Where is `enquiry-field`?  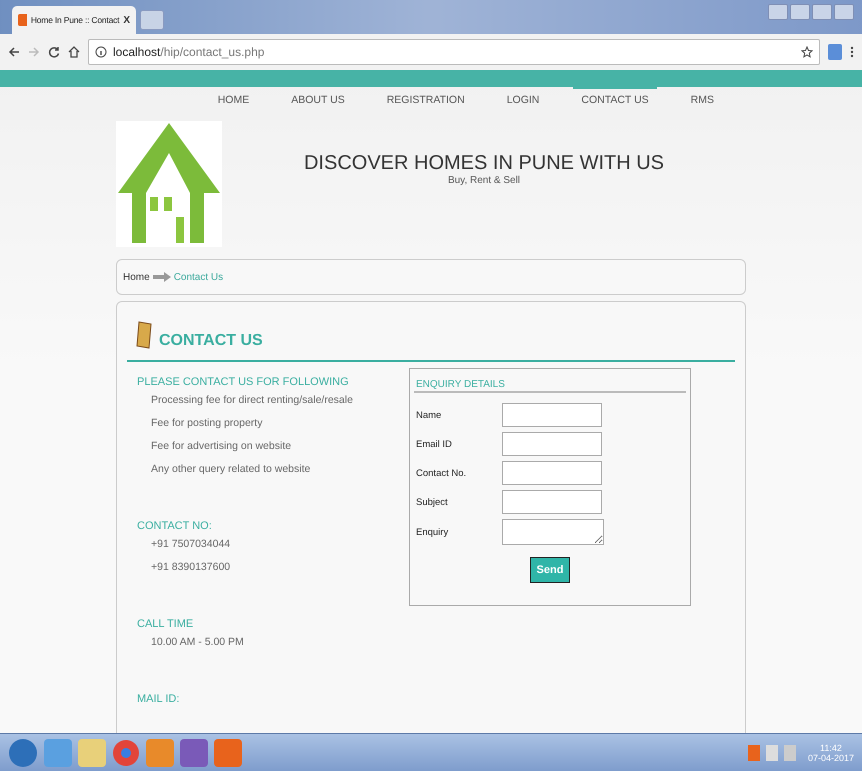 enquiry-field is located at coordinates (553, 532).